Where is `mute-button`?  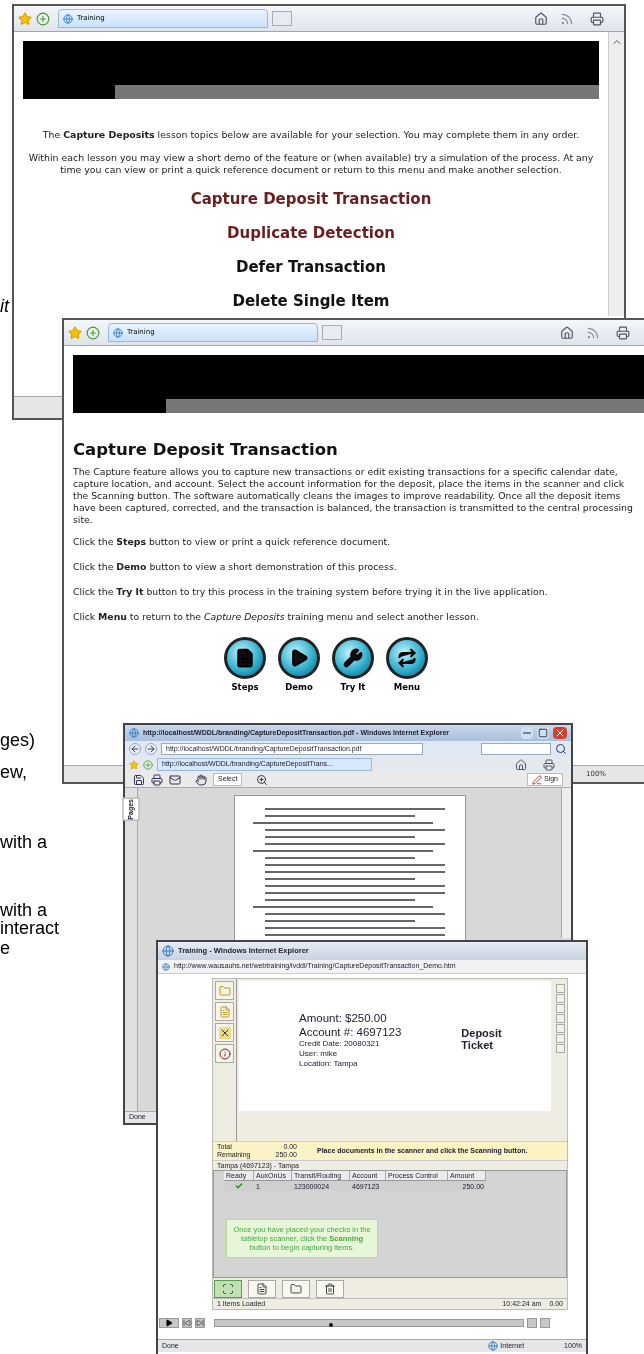 mute-button is located at coordinates (545, 1323).